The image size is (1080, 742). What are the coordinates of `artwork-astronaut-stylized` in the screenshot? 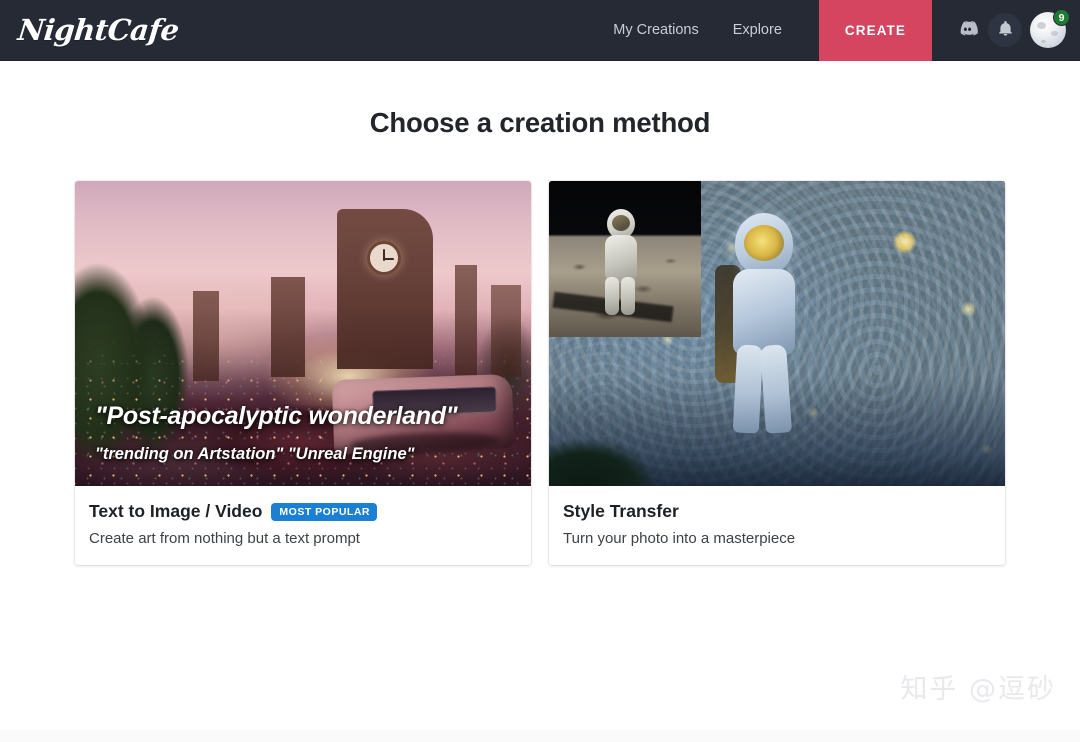 It's located at (761, 323).